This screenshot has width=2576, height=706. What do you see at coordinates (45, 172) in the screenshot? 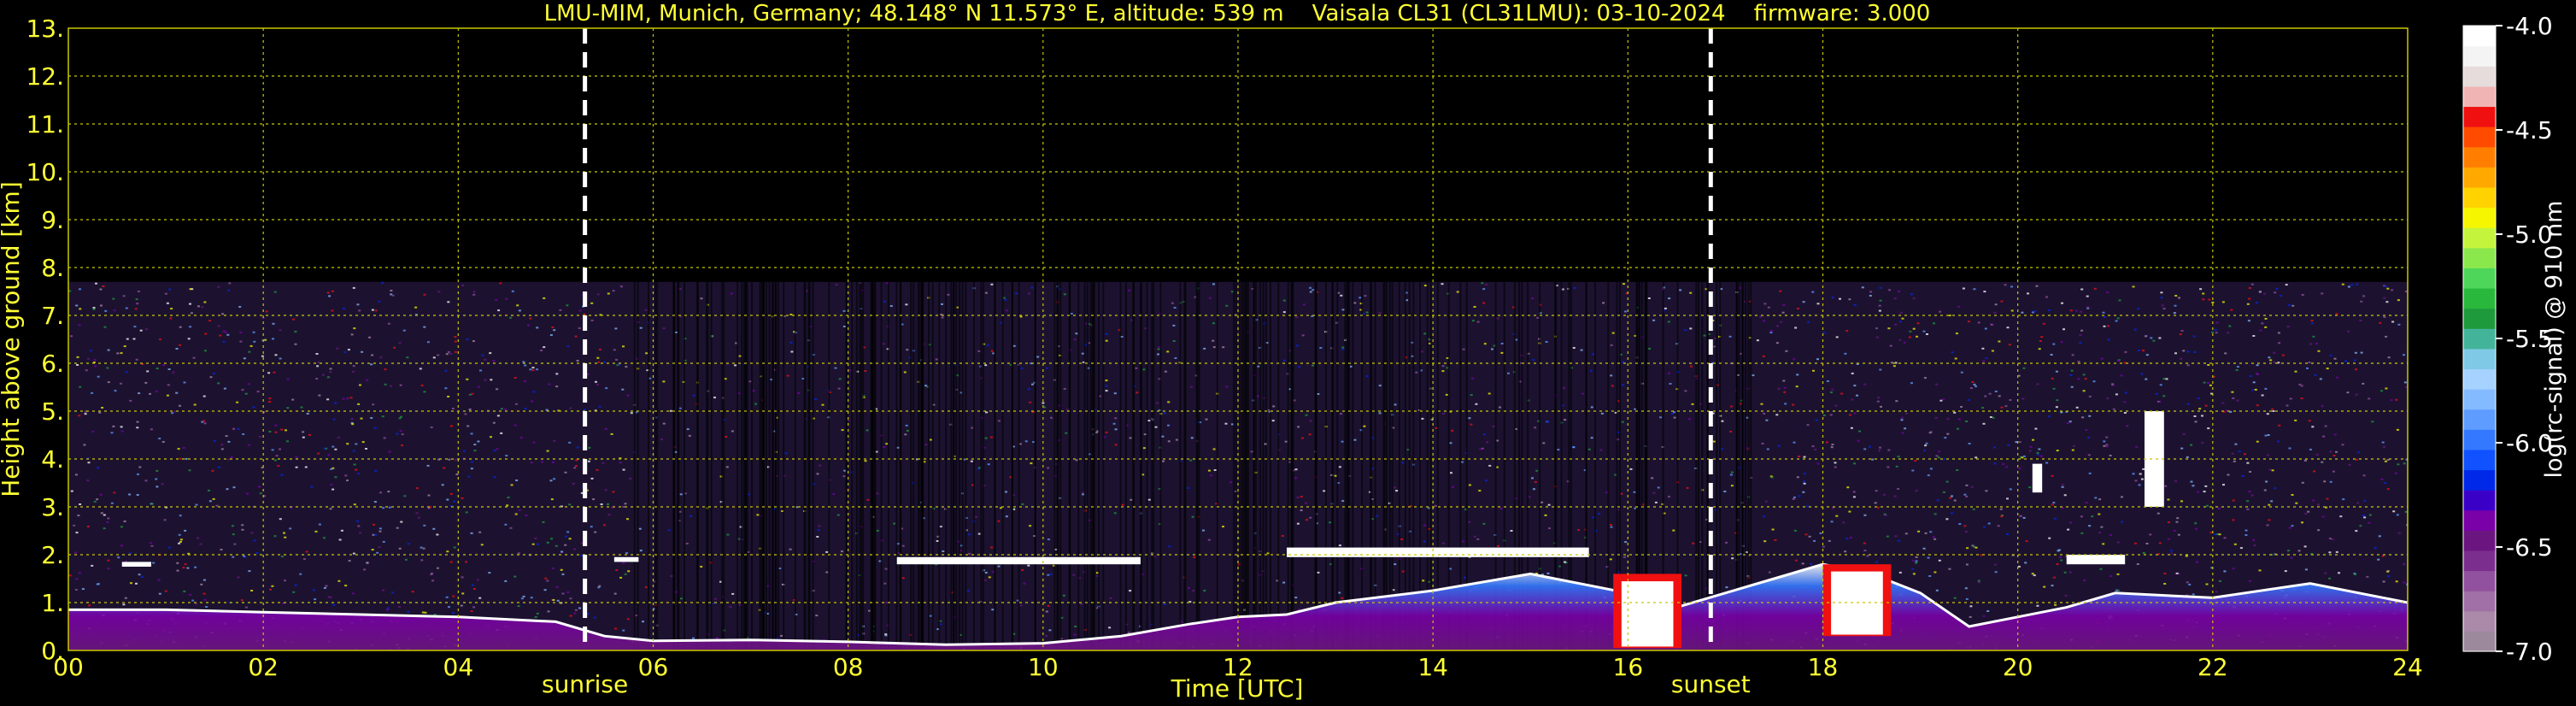
I see `y-tick-label: 10.` at bounding box center [45, 172].